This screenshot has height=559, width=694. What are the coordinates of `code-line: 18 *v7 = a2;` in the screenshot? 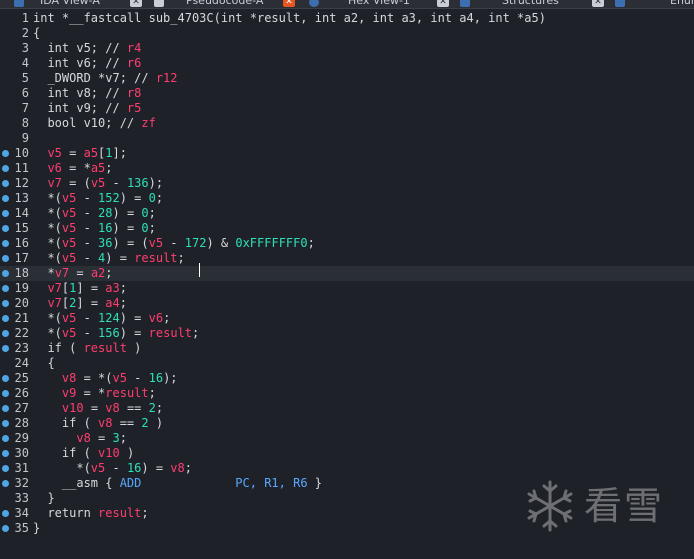 It's located at (347, 273).